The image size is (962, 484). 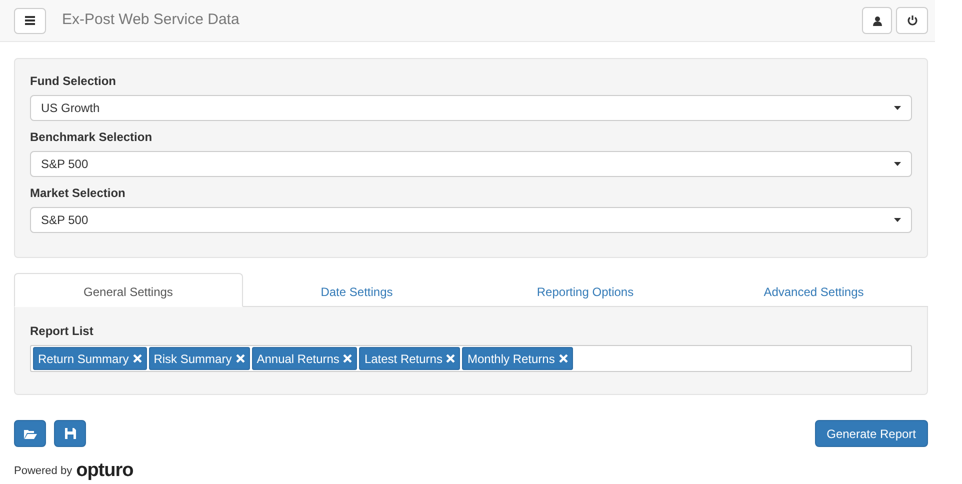 I want to click on open-button, so click(x=30, y=433).